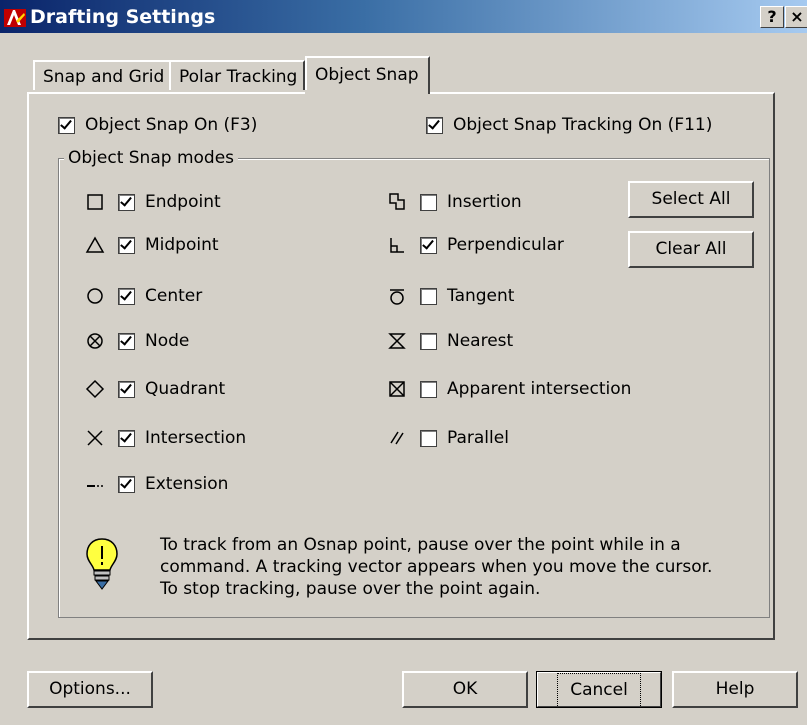 The width and height of the screenshot is (807, 725). Describe the element at coordinates (366, 92) in the screenshot. I see `tab-gap` at that location.